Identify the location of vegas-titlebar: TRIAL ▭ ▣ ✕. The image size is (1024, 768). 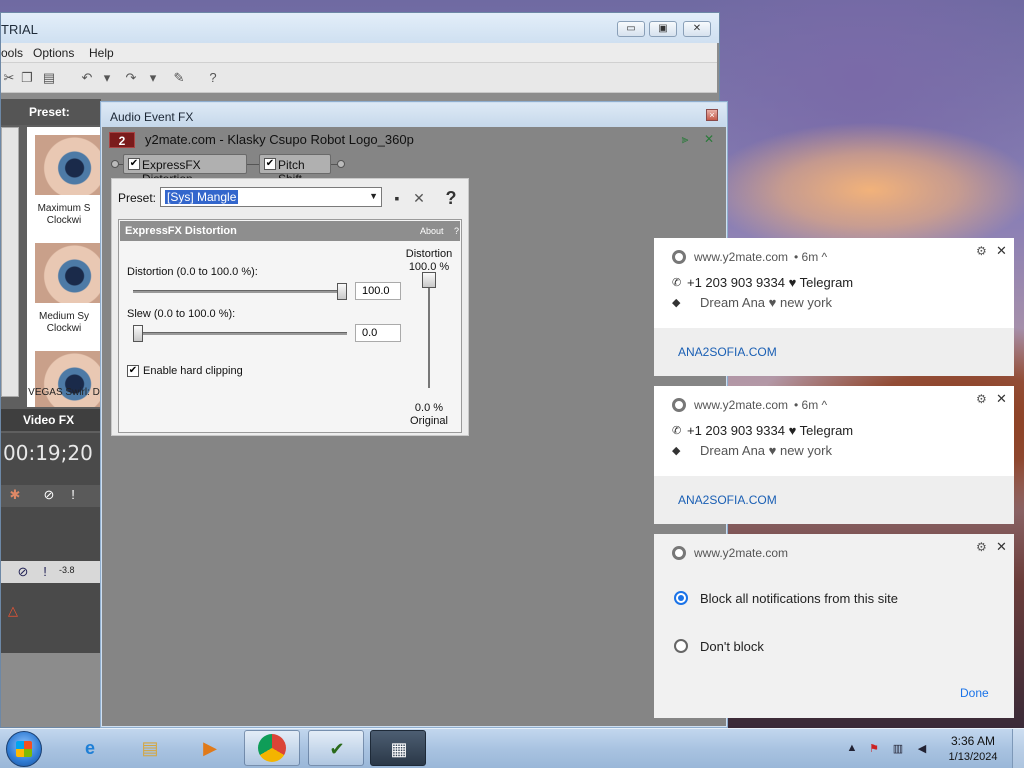
(360, 28).